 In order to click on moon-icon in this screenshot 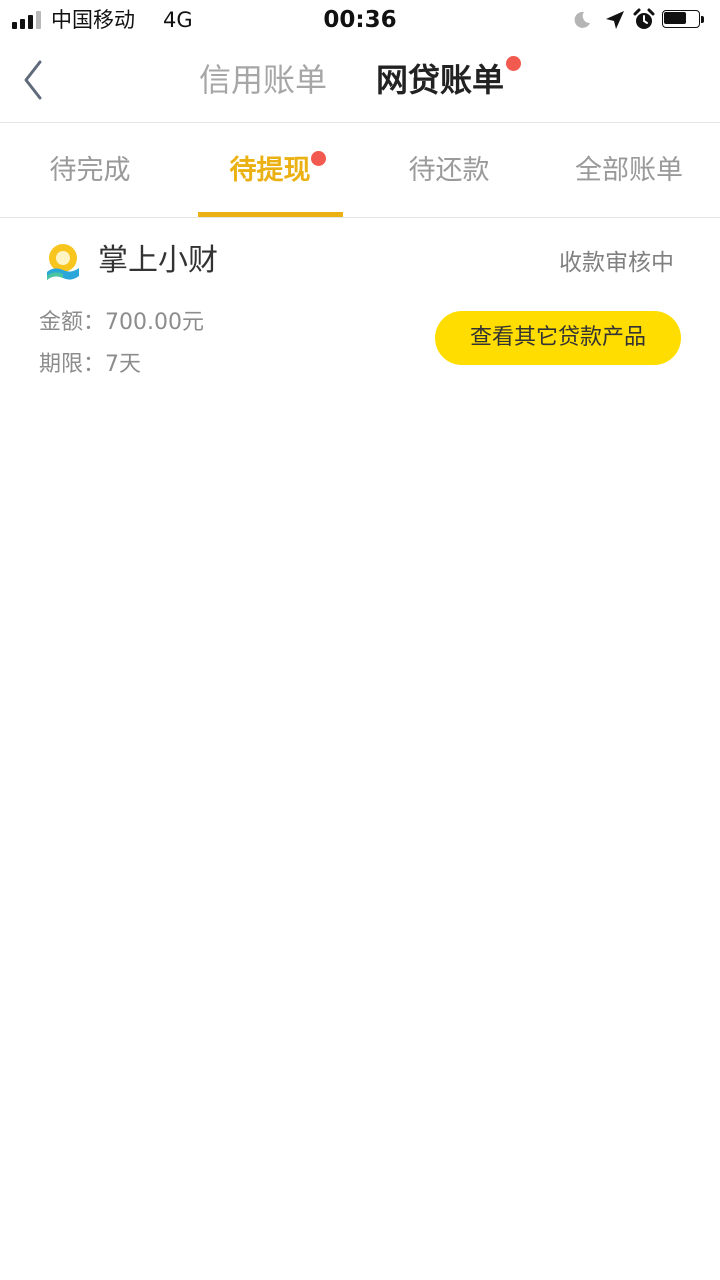, I will do `click(582, 19)`.